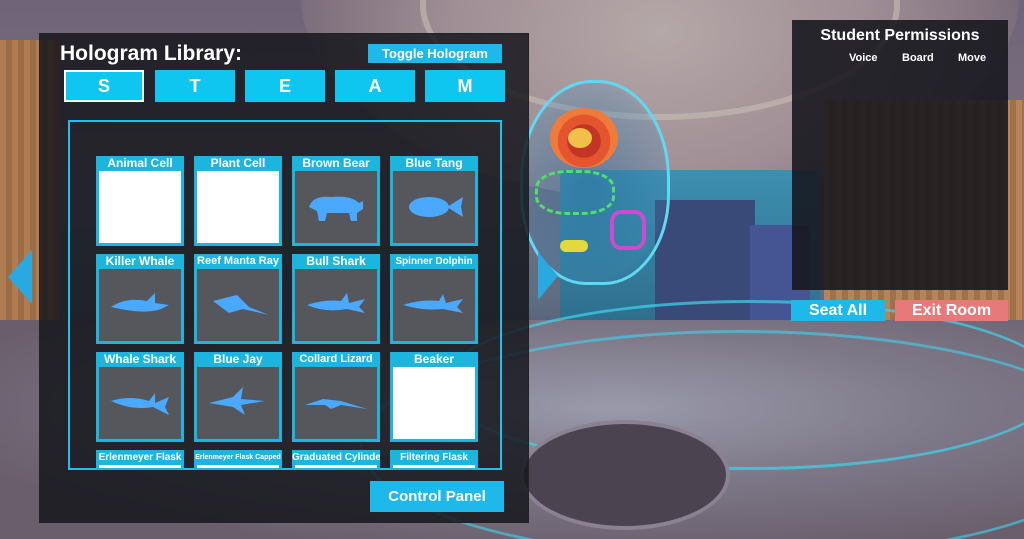 The height and width of the screenshot is (539, 1024). Describe the element at coordinates (900, 155) in the screenshot. I see `student-permissions-panel: Student Permissions Voice Board Move` at that location.